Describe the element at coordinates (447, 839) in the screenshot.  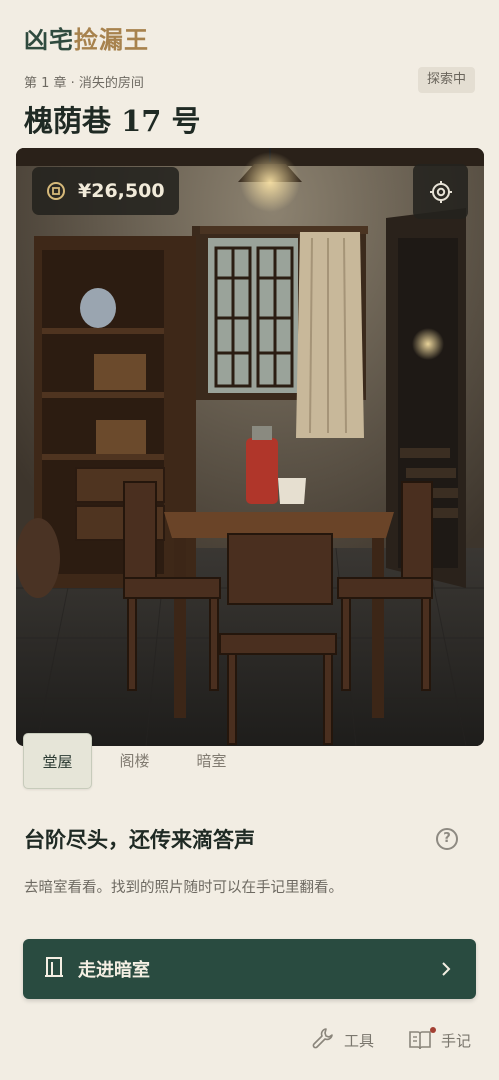
I see `help-icon: ?` at that location.